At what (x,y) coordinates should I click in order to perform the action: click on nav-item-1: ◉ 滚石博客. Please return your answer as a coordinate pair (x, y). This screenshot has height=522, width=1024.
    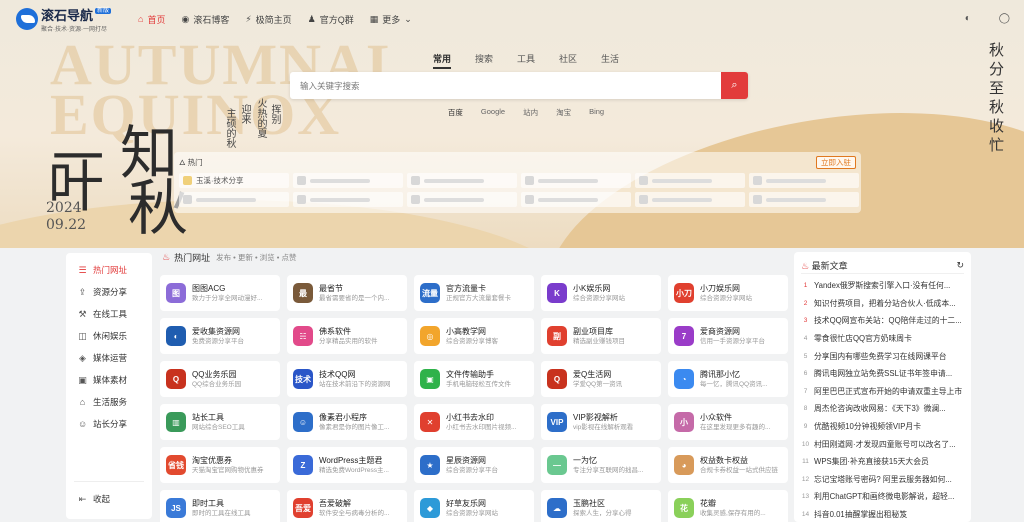
    Looking at the image, I should click on (205, 19).